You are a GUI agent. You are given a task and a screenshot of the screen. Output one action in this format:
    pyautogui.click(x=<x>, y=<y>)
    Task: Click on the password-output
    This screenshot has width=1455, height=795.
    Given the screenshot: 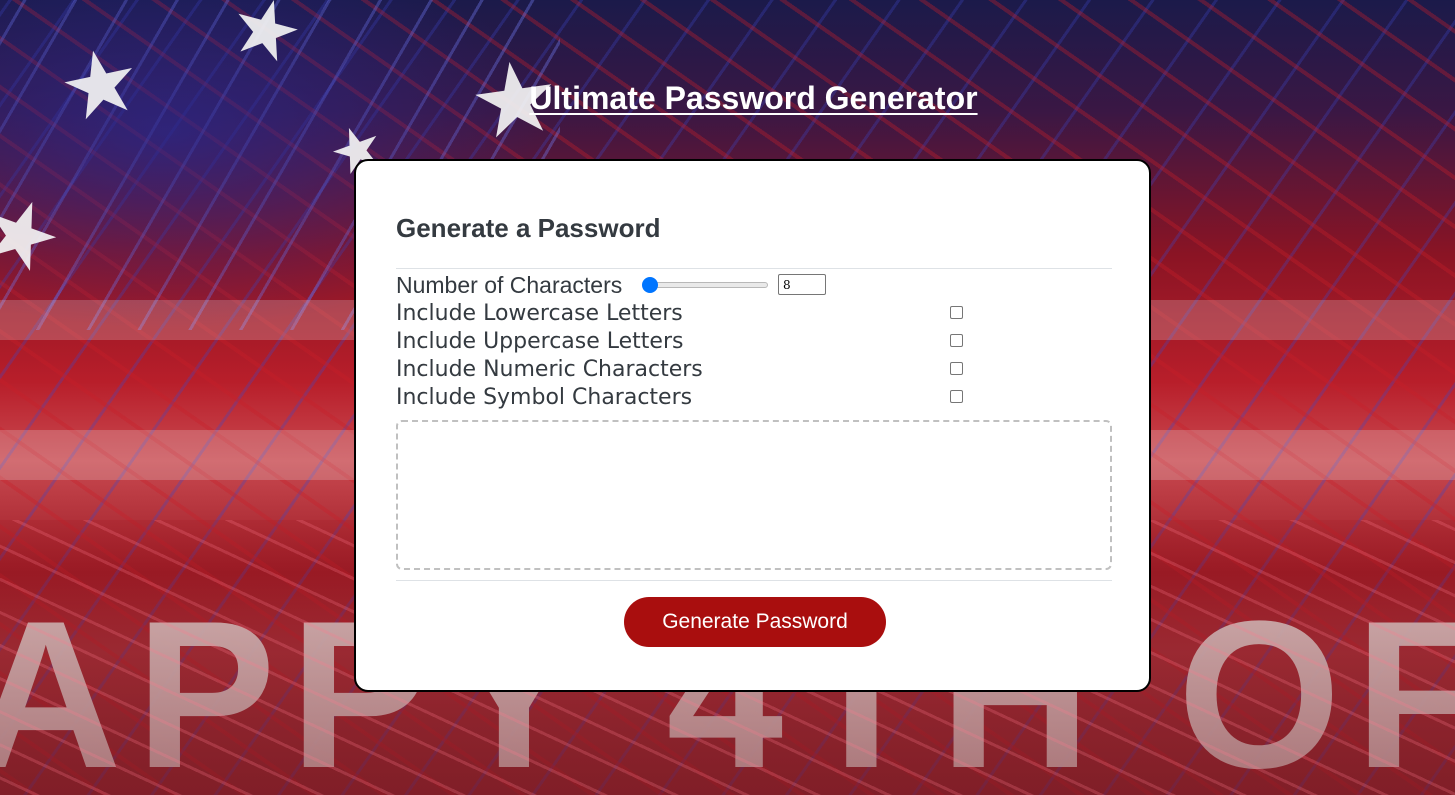 What is the action you would take?
    pyautogui.click(x=754, y=495)
    